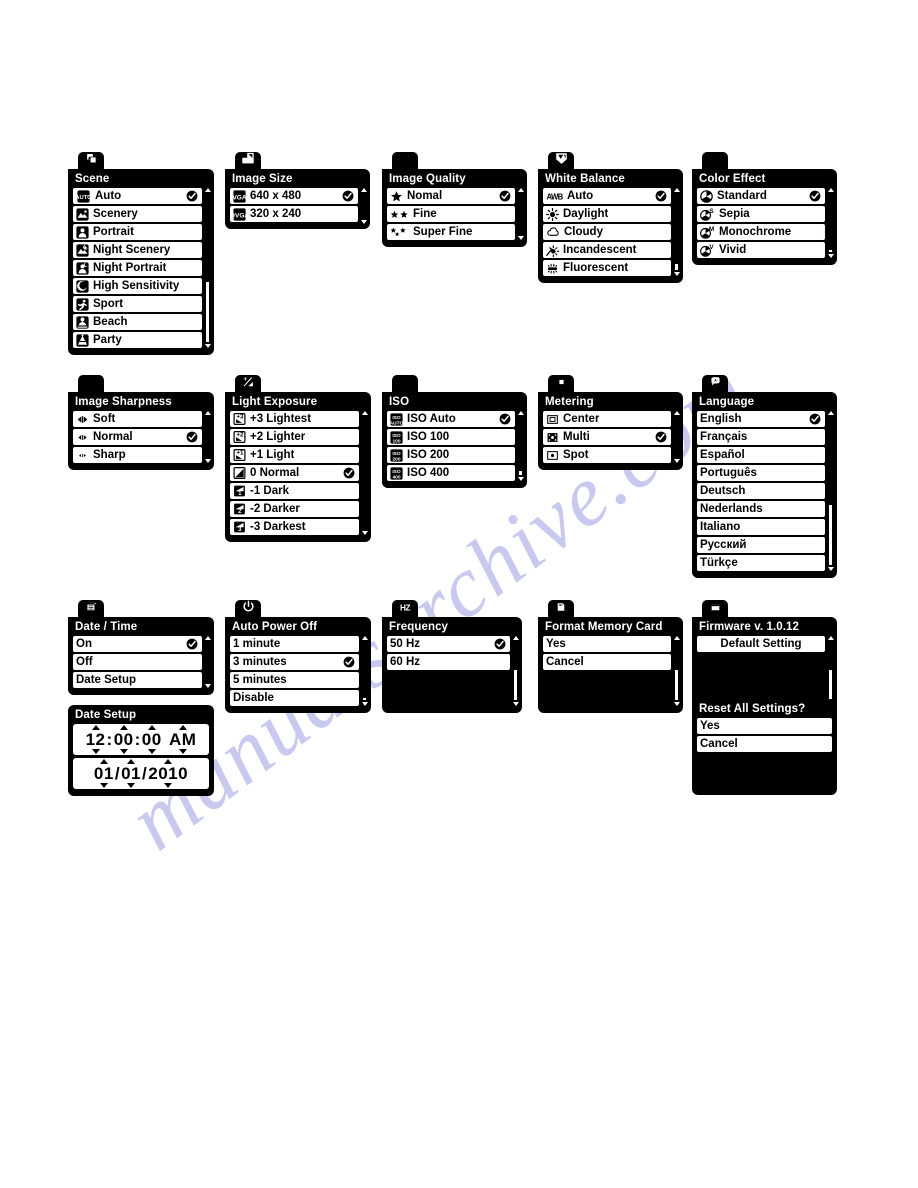  I want to click on menu-item-scene-5: High Sensitivity, so click(137, 286).